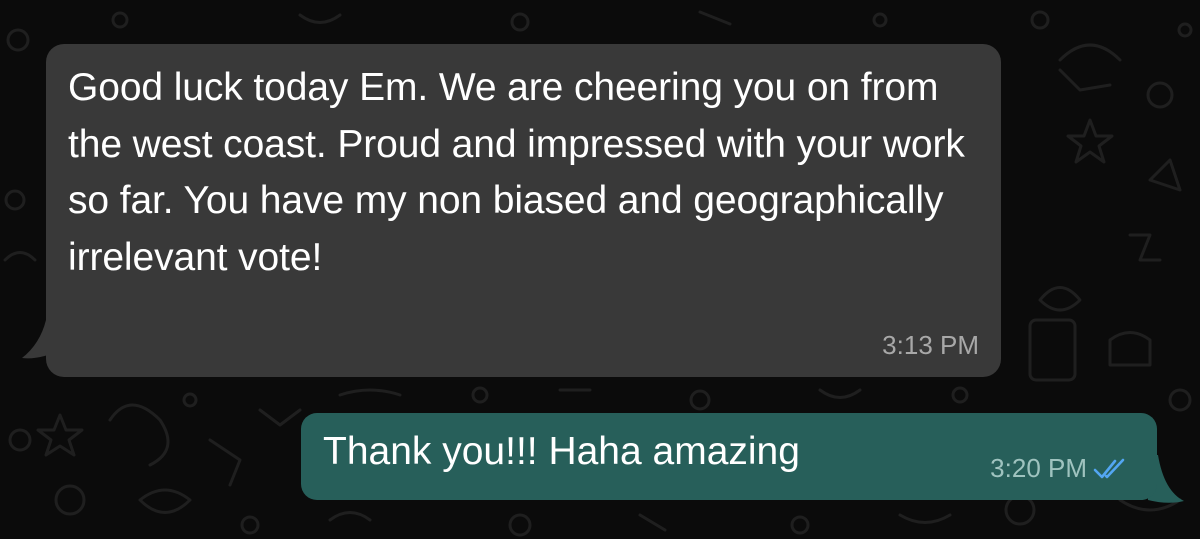 The width and height of the screenshot is (1200, 539). What do you see at coordinates (729, 456) in the screenshot?
I see `outgoing-message-bubble: Thank you!!! Haha amazing 3:20 PM` at bounding box center [729, 456].